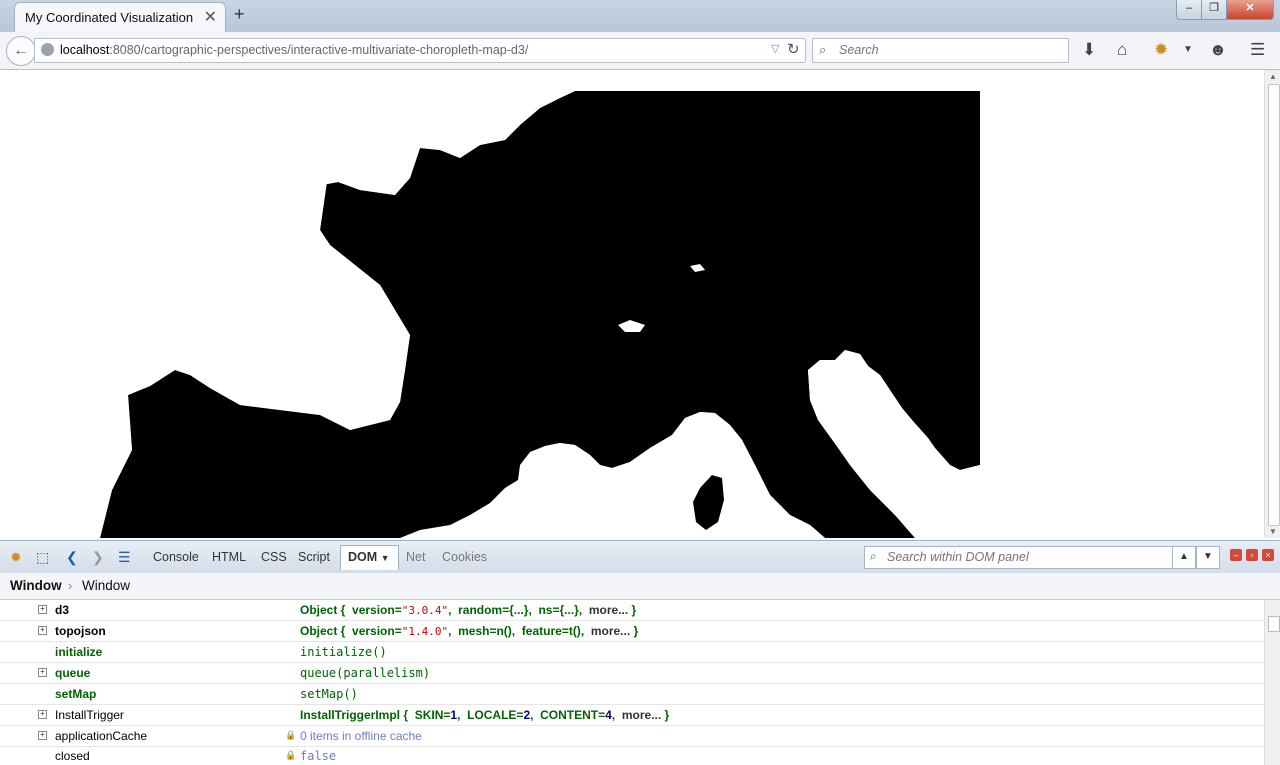  What do you see at coordinates (85, 50) in the screenshot?
I see `url-host: localhost` at bounding box center [85, 50].